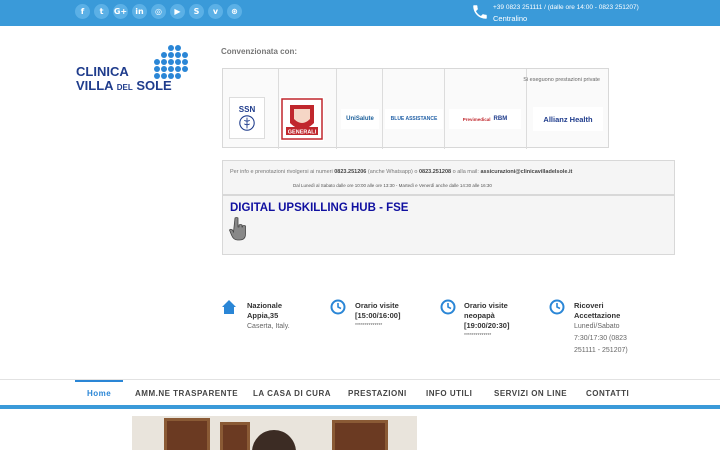 The image size is (720, 450). I want to click on logo-text-villa: VILLA DEL SOLE, so click(124, 85).